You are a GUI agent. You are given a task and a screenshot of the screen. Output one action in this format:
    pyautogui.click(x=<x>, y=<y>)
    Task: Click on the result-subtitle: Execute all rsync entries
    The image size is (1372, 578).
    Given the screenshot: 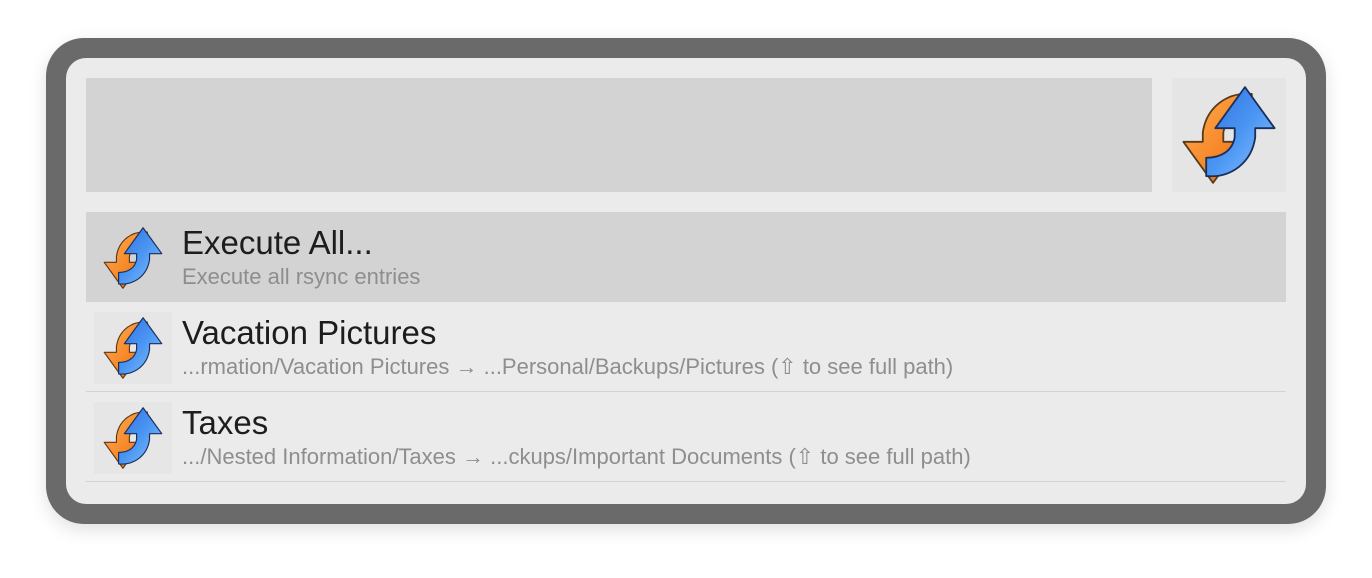 What is the action you would take?
    pyautogui.click(x=301, y=276)
    